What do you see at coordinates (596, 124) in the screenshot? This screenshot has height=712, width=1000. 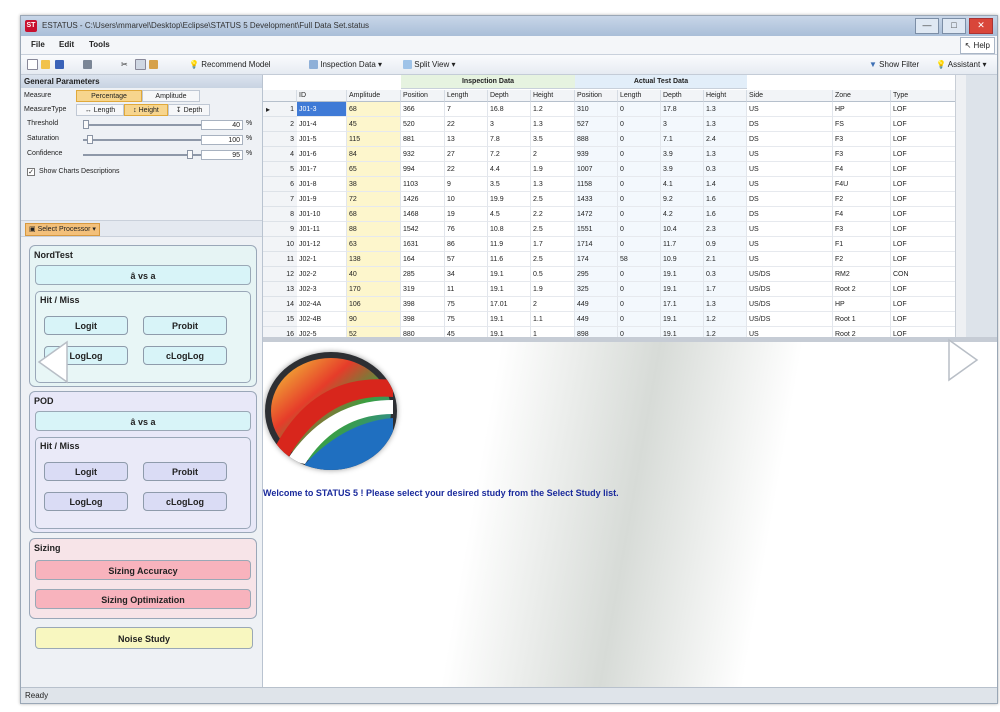 I see `table-cell-actual-position: 527` at bounding box center [596, 124].